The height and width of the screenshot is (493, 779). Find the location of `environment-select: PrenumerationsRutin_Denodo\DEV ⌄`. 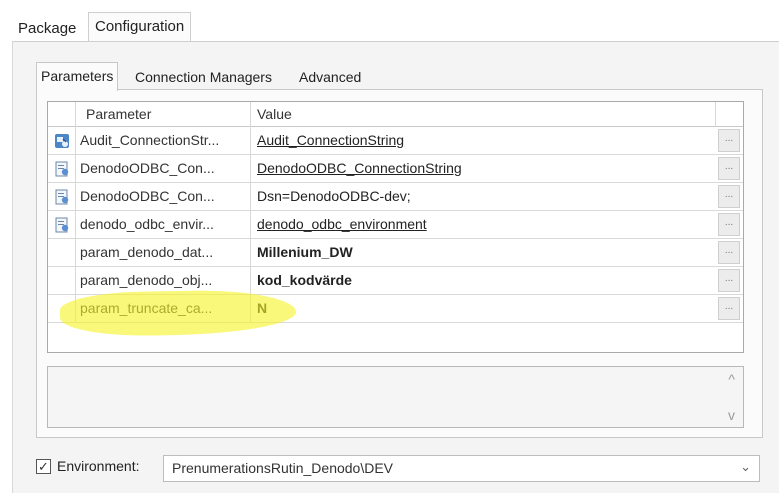

environment-select: PrenumerationsRutin_Denodo\DEV ⌄ is located at coordinates (461, 468).